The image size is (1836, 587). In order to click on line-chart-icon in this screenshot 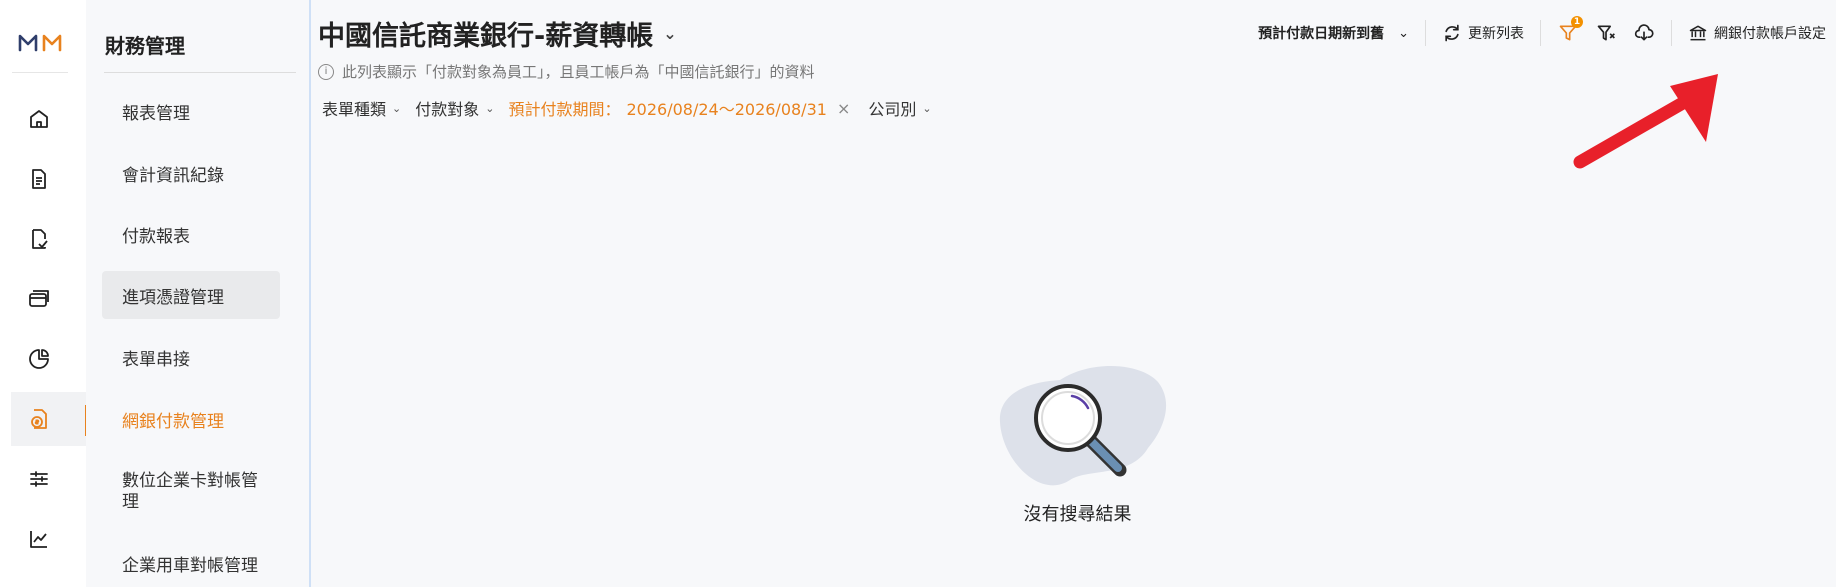, I will do `click(38, 539)`.